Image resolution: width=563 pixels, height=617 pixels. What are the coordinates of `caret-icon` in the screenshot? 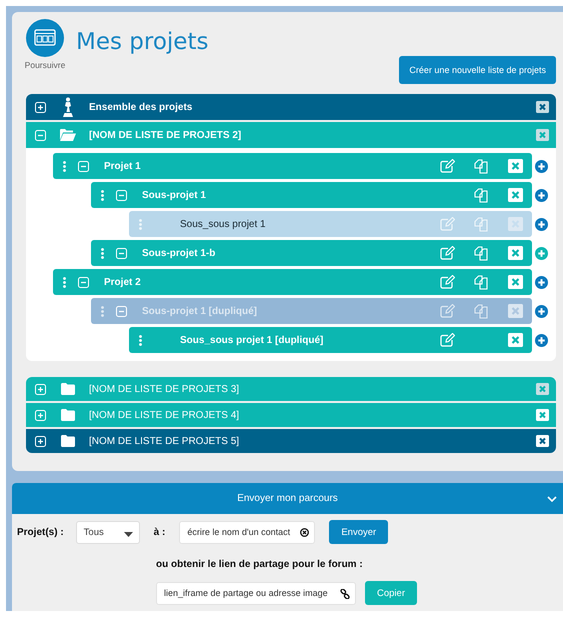 It's located at (128, 534).